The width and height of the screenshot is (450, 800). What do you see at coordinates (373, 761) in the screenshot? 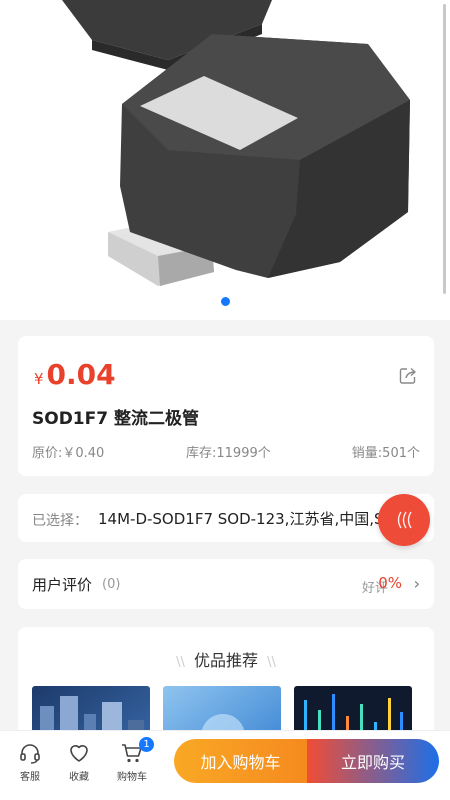
I see `buy-now-button: 立即购买` at bounding box center [373, 761].